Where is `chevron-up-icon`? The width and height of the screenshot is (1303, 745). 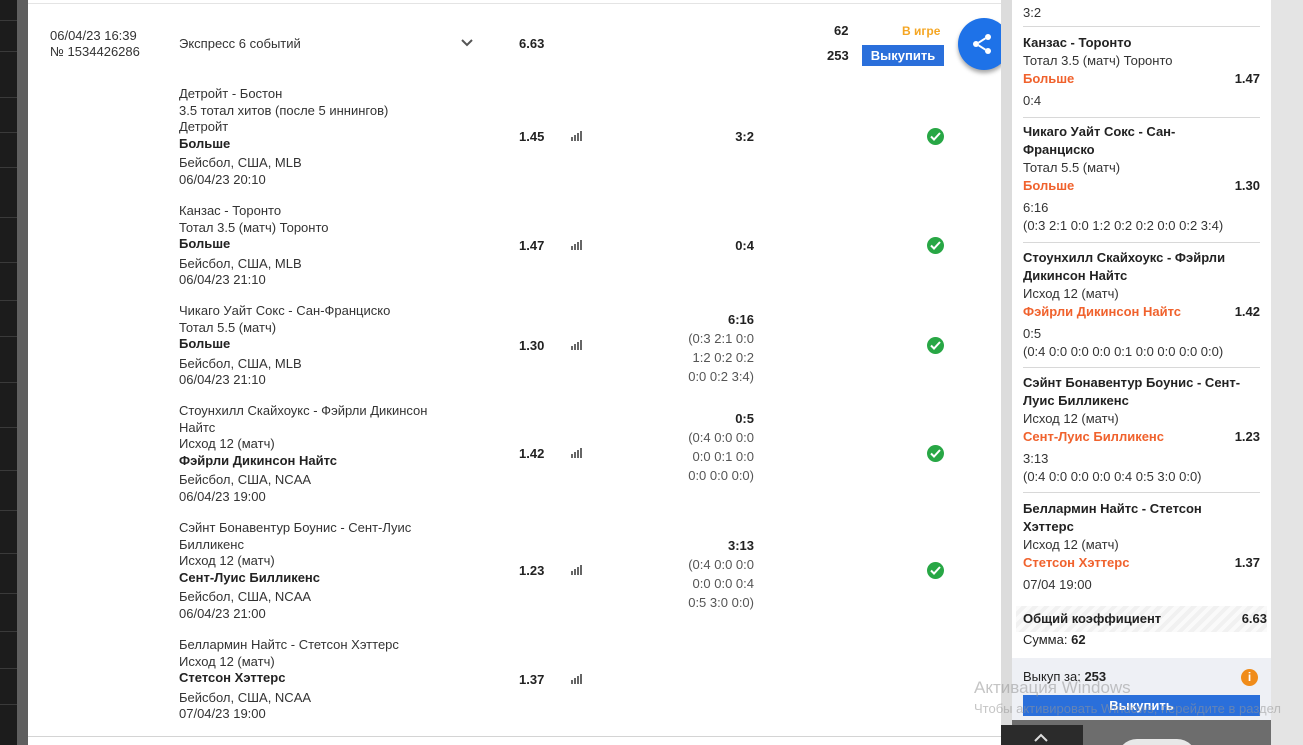 chevron-up-icon is located at coordinates (1041, 737).